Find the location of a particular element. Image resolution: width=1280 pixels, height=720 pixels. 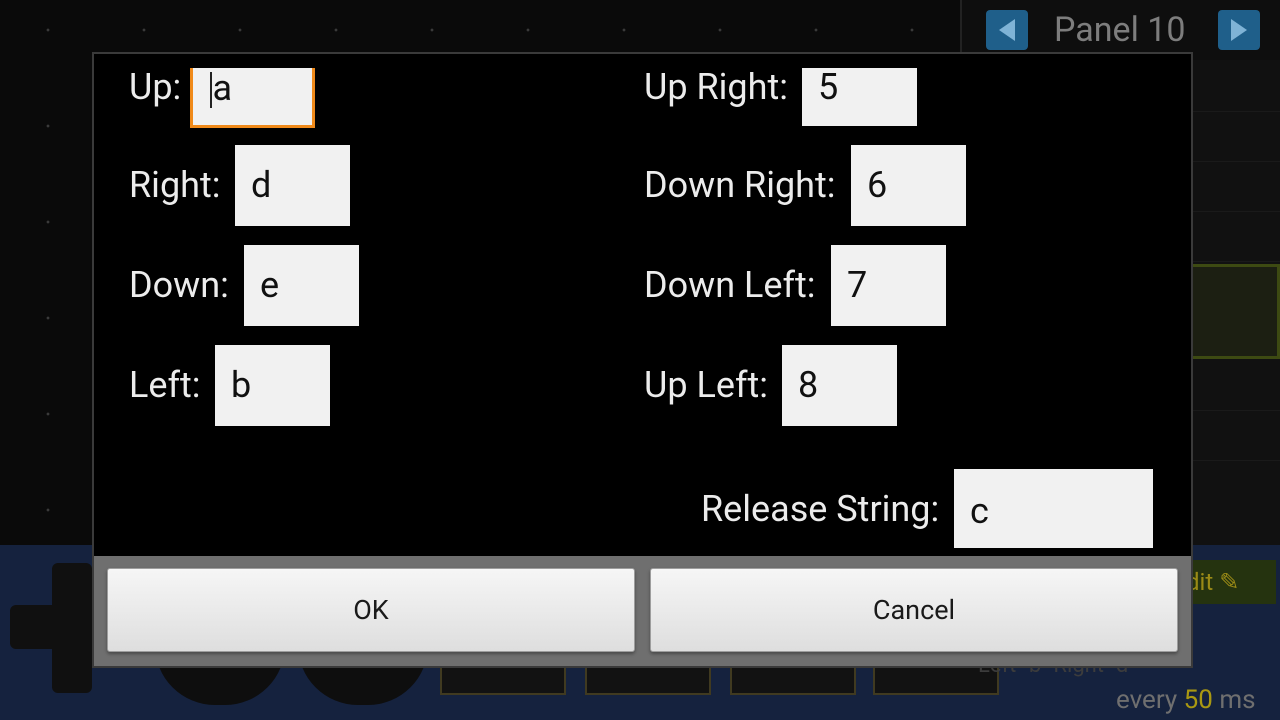

up-value: a is located at coordinates (222, 88).